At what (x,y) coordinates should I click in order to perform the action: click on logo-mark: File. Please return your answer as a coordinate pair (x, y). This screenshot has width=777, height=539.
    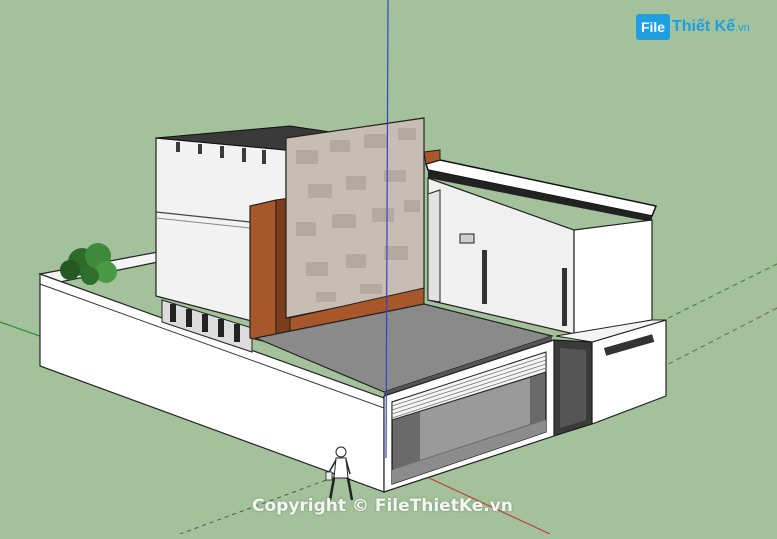
    Looking at the image, I should click on (653, 27).